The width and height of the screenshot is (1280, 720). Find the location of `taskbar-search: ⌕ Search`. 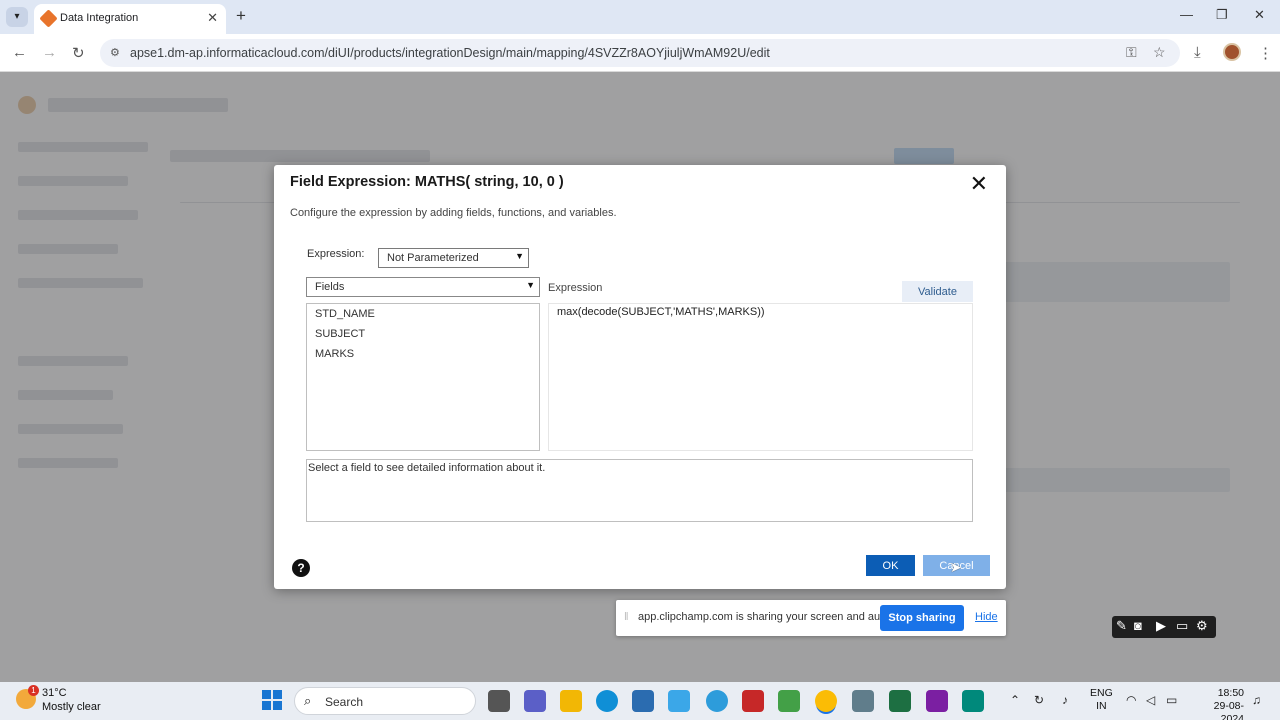

taskbar-search: ⌕ Search is located at coordinates (385, 701).